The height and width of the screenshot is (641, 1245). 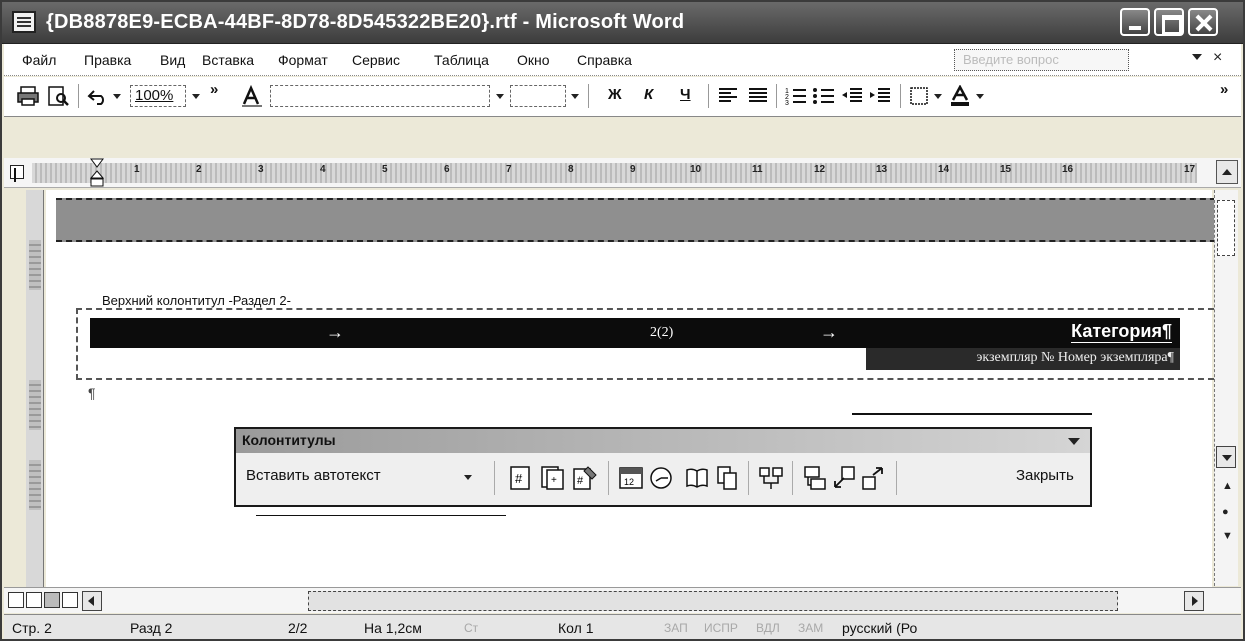 What do you see at coordinates (758, 96) in the screenshot?
I see `align-justify-icon` at bounding box center [758, 96].